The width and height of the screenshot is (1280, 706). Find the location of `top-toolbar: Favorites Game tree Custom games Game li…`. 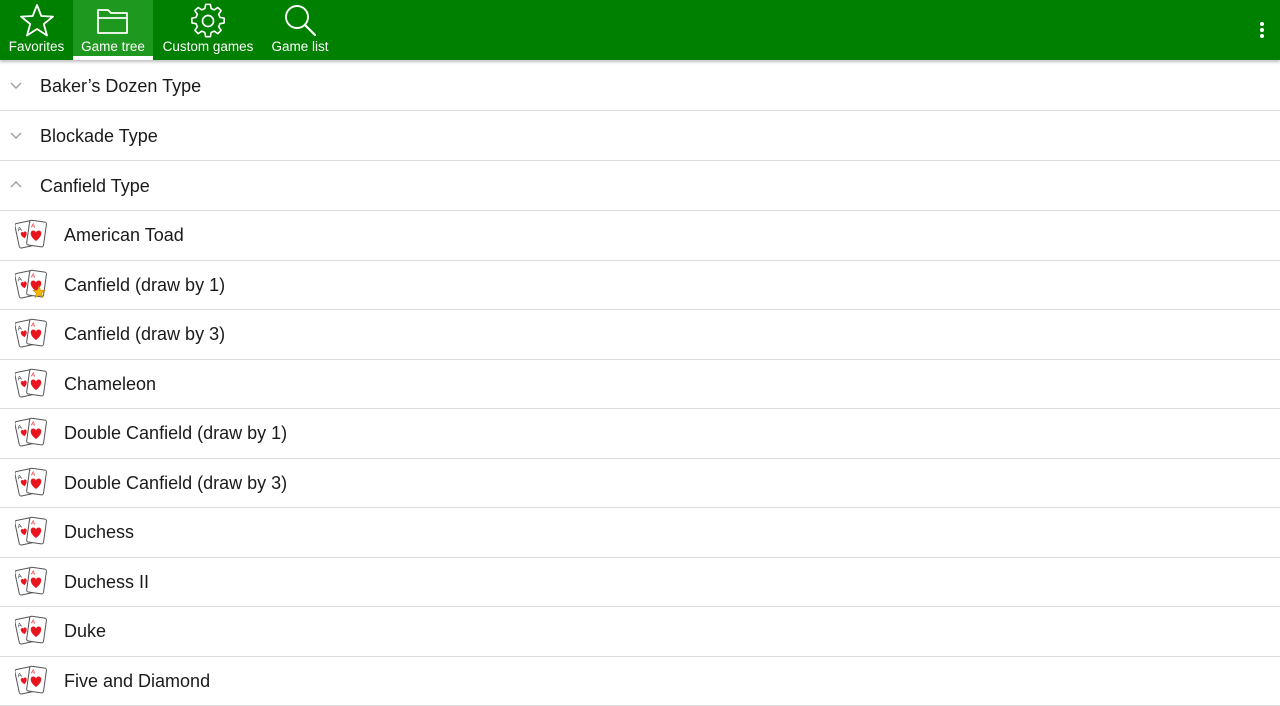

top-toolbar: Favorites Game tree Custom games Game li… is located at coordinates (640, 30).